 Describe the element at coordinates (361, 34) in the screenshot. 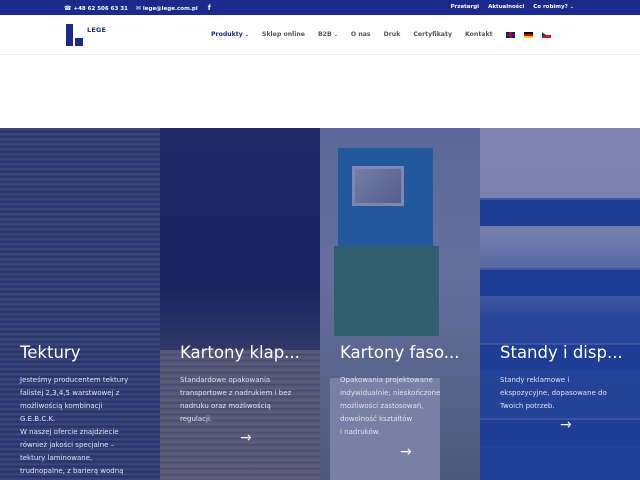

I see `nav-item-o-nas: O nas` at that location.